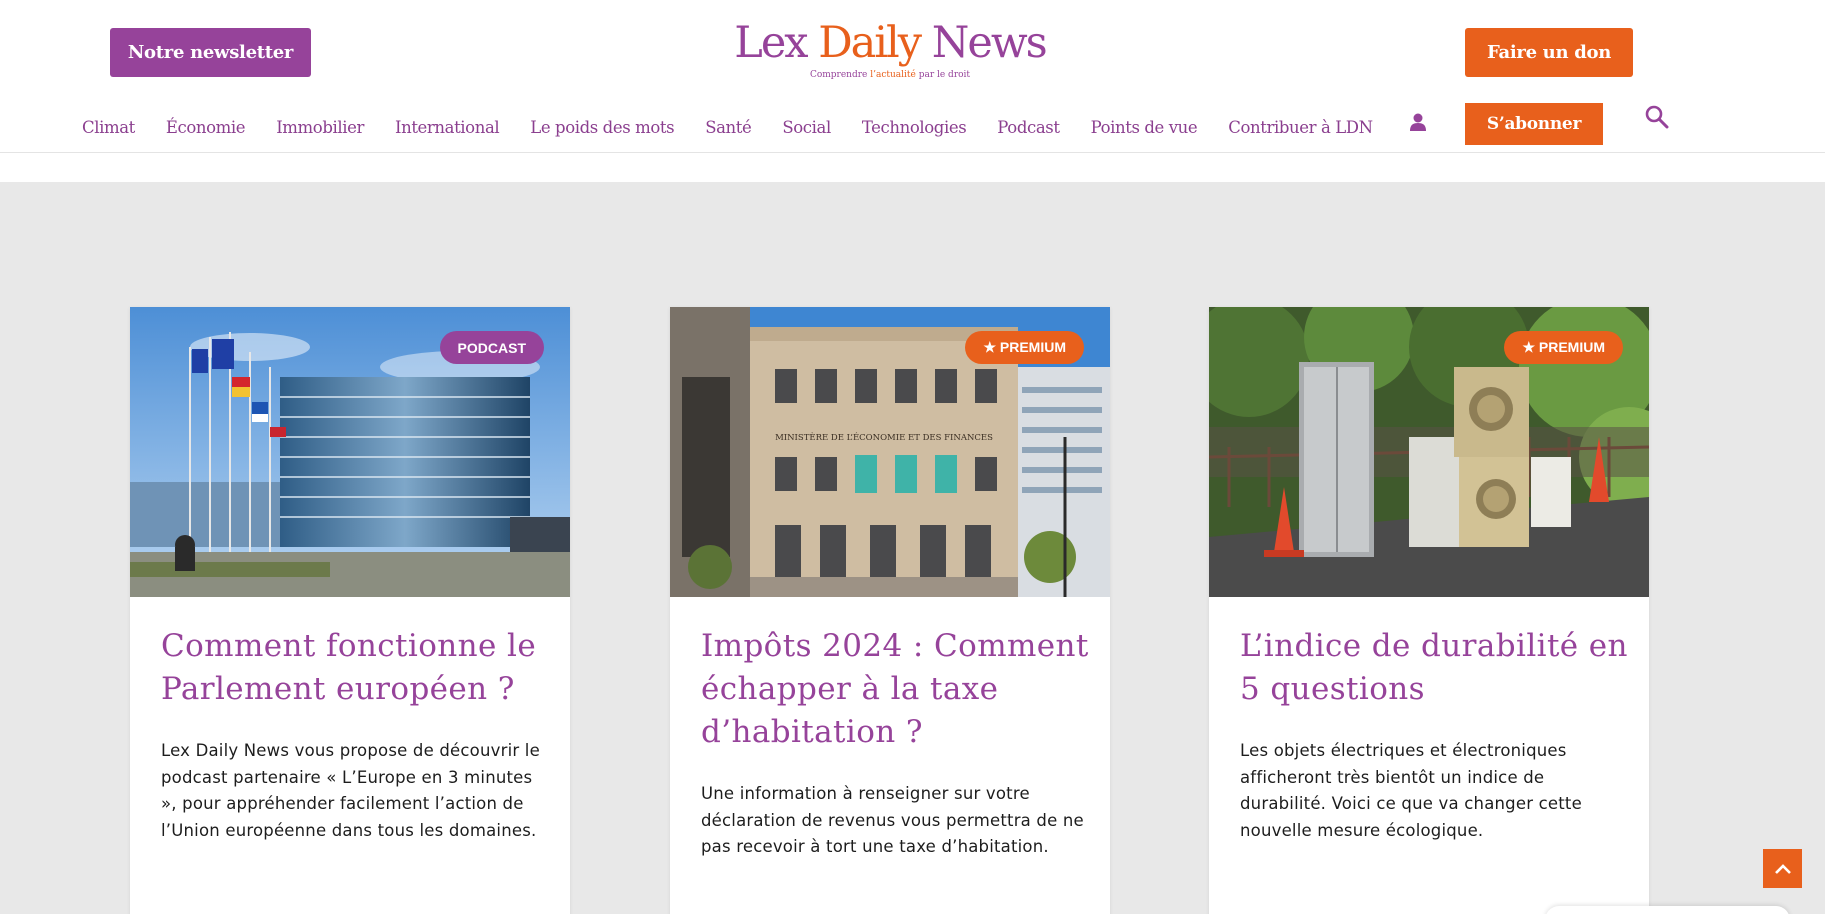  What do you see at coordinates (728, 127) in the screenshot?
I see `nav-item-sante: Santé` at bounding box center [728, 127].